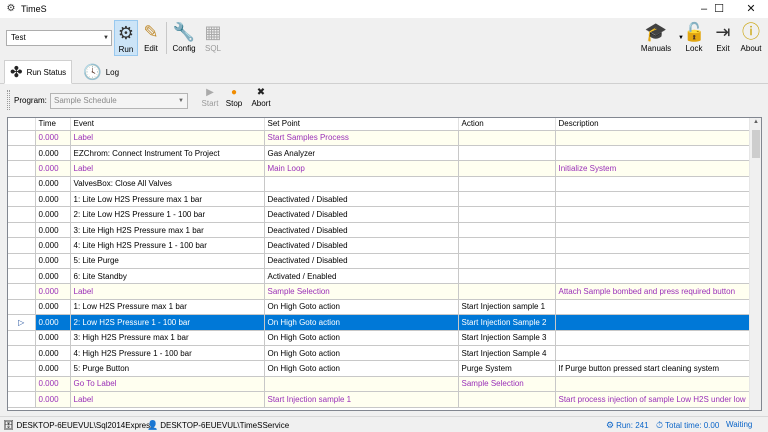  Describe the element at coordinates (167, 245) in the screenshot. I see `cell-event: 4: Lite High H2S Pressure 1 - 100 bar` at that location.